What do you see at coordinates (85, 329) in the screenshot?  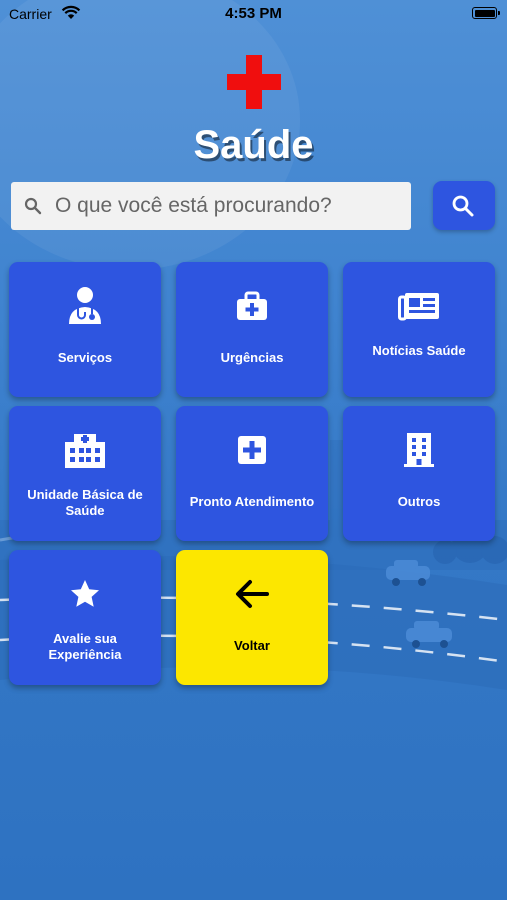 I see `tile-servicos: Serviços` at bounding box center [85, 329].